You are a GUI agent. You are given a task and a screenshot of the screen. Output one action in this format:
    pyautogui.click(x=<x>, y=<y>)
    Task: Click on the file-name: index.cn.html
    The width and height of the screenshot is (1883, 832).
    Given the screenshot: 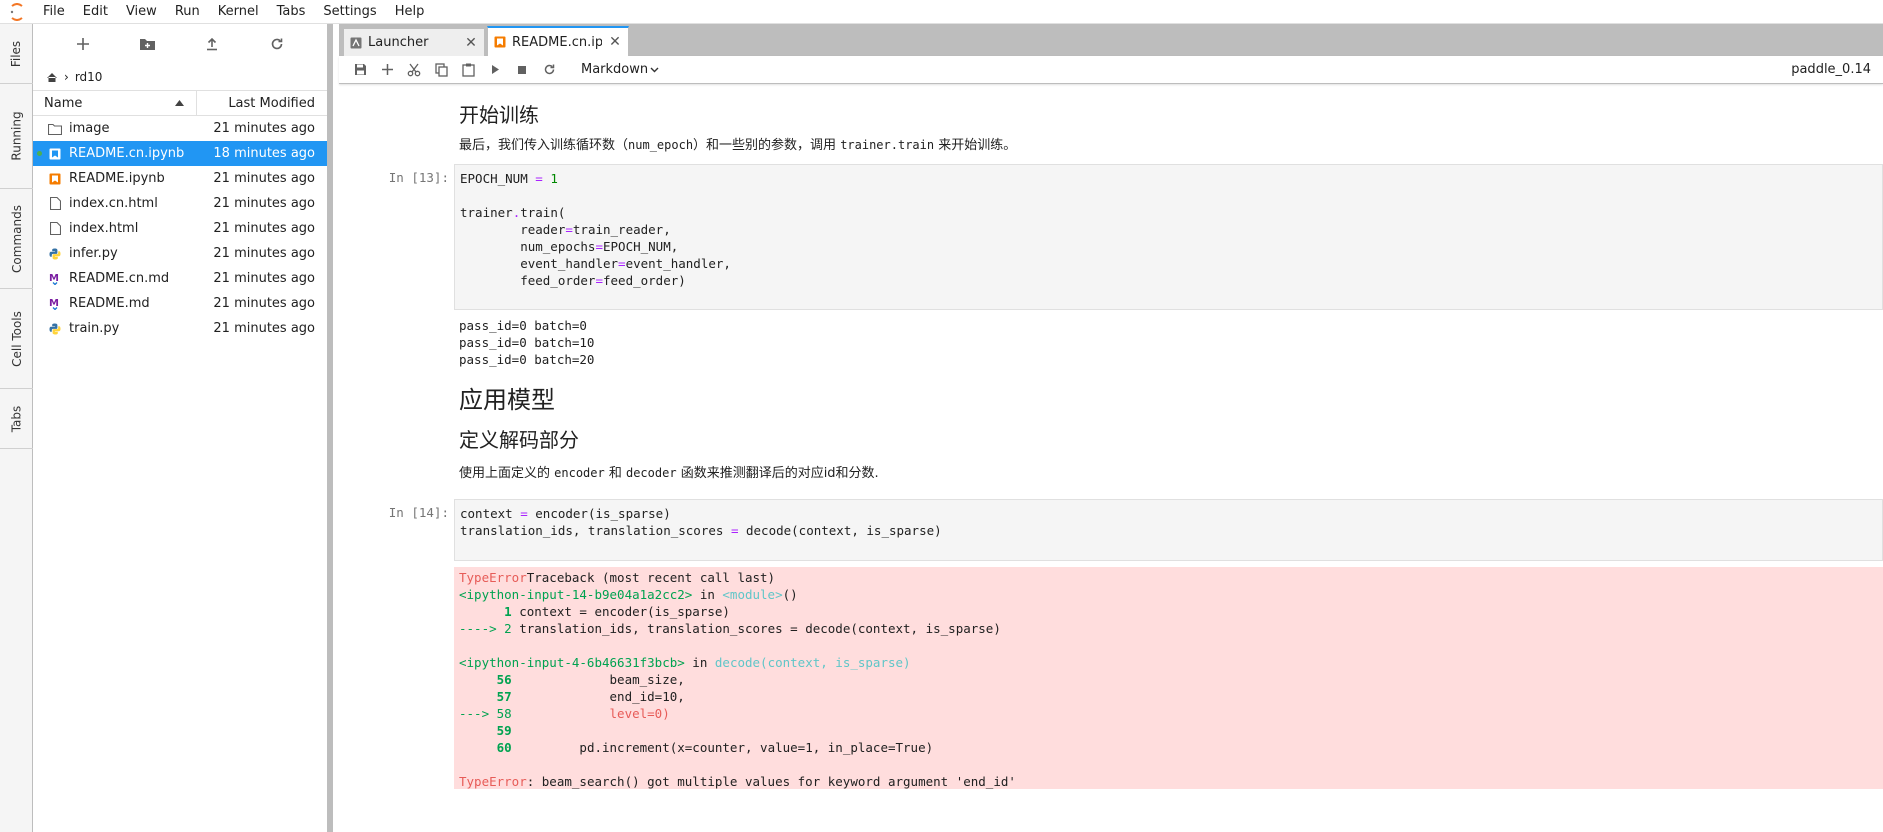 What is the action you would take?
    pyautogui.click(x=113, y=203)
    